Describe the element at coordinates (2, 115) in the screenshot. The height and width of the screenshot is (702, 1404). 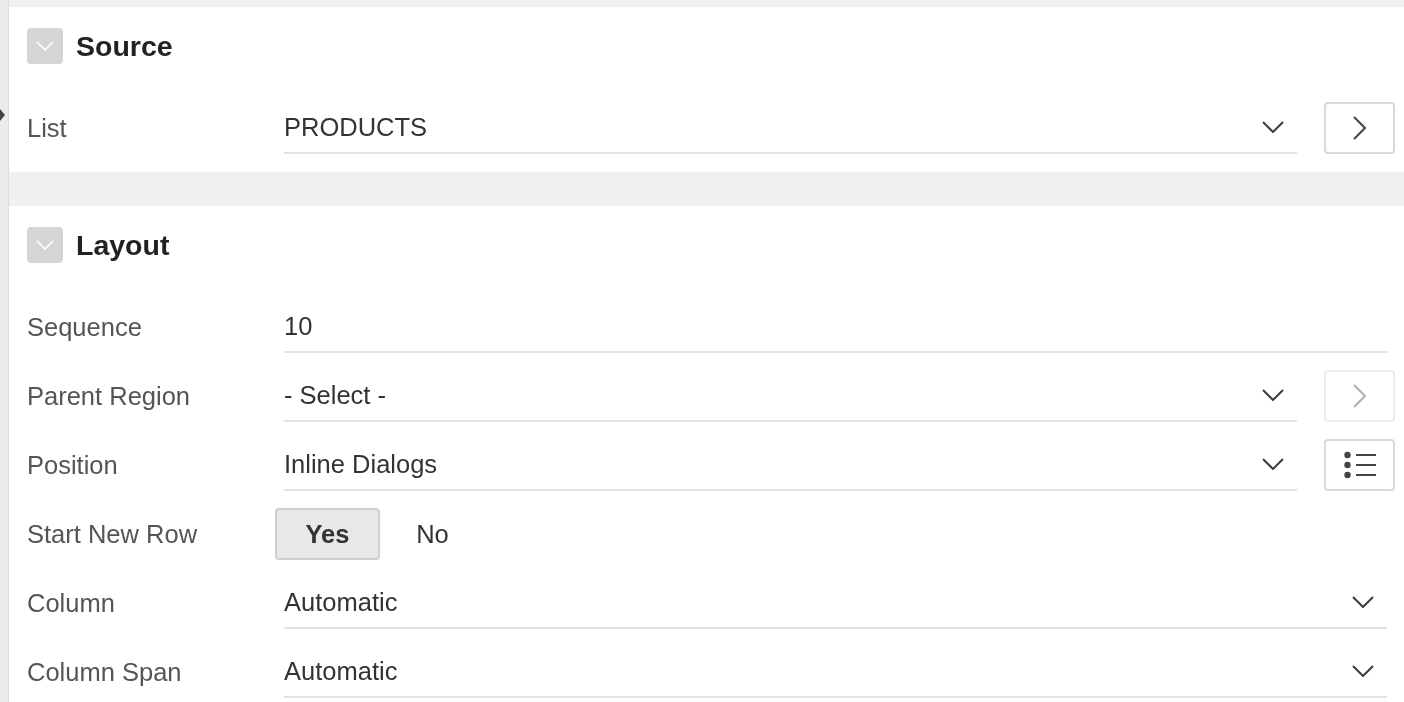
I see `caret-icon` at that location.